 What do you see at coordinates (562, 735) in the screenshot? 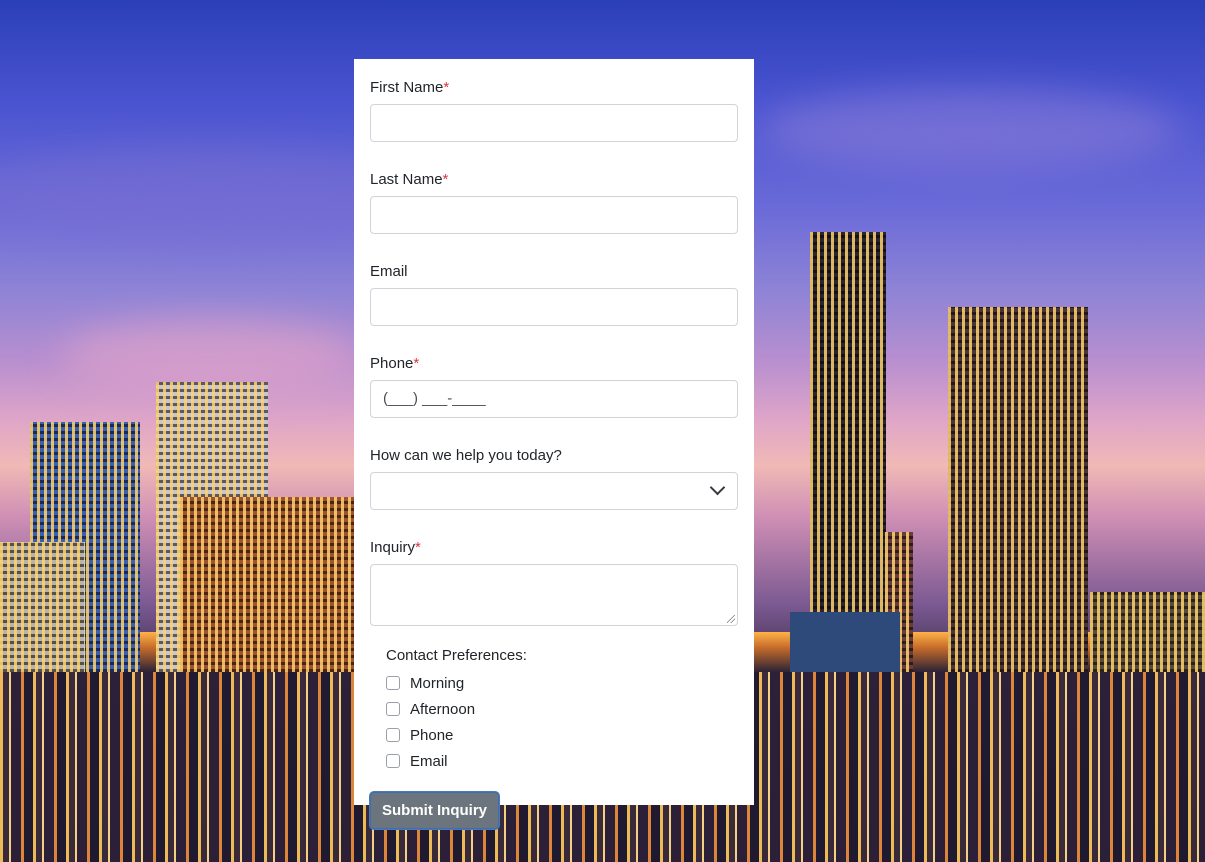
I see `checkbox-row-phone: Phone` at bounding box center [562, 735].